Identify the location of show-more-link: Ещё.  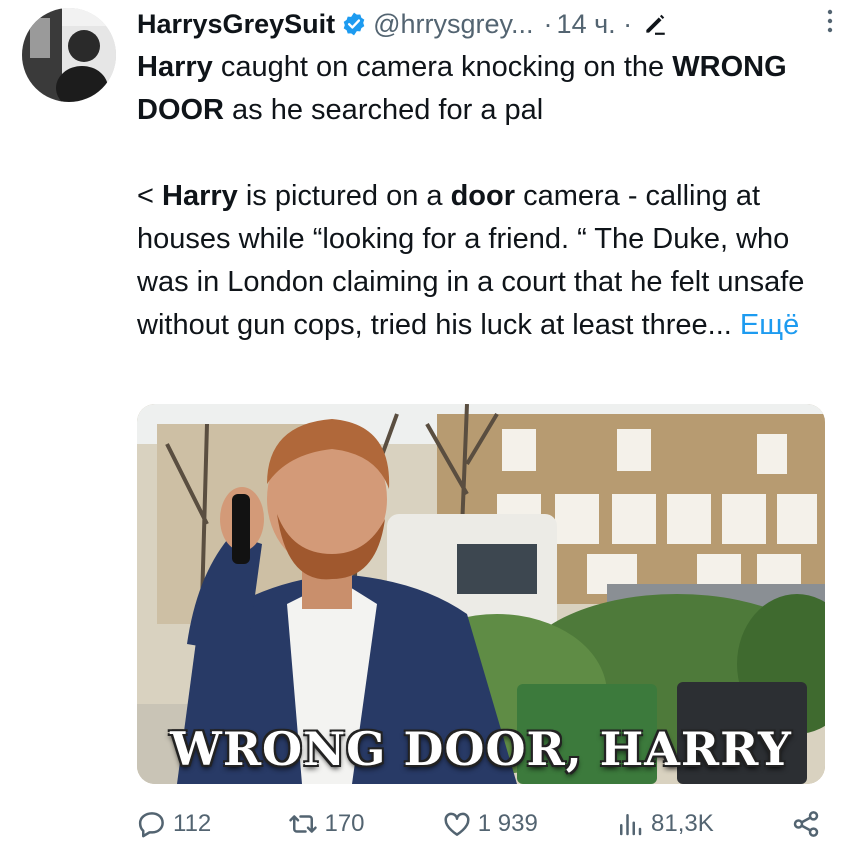
(765, 325).